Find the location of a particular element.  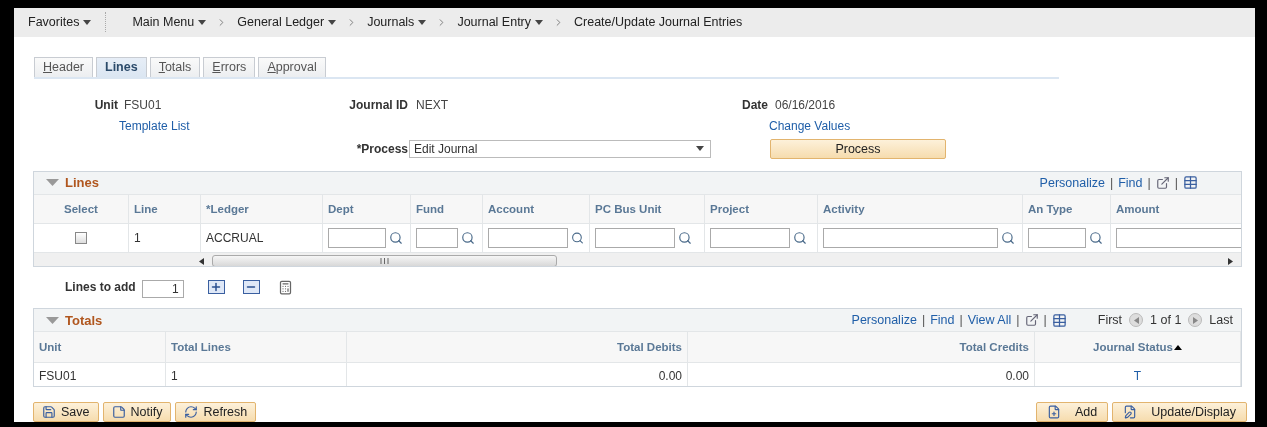

pager-text: First is located at coordinates (1110, 320).